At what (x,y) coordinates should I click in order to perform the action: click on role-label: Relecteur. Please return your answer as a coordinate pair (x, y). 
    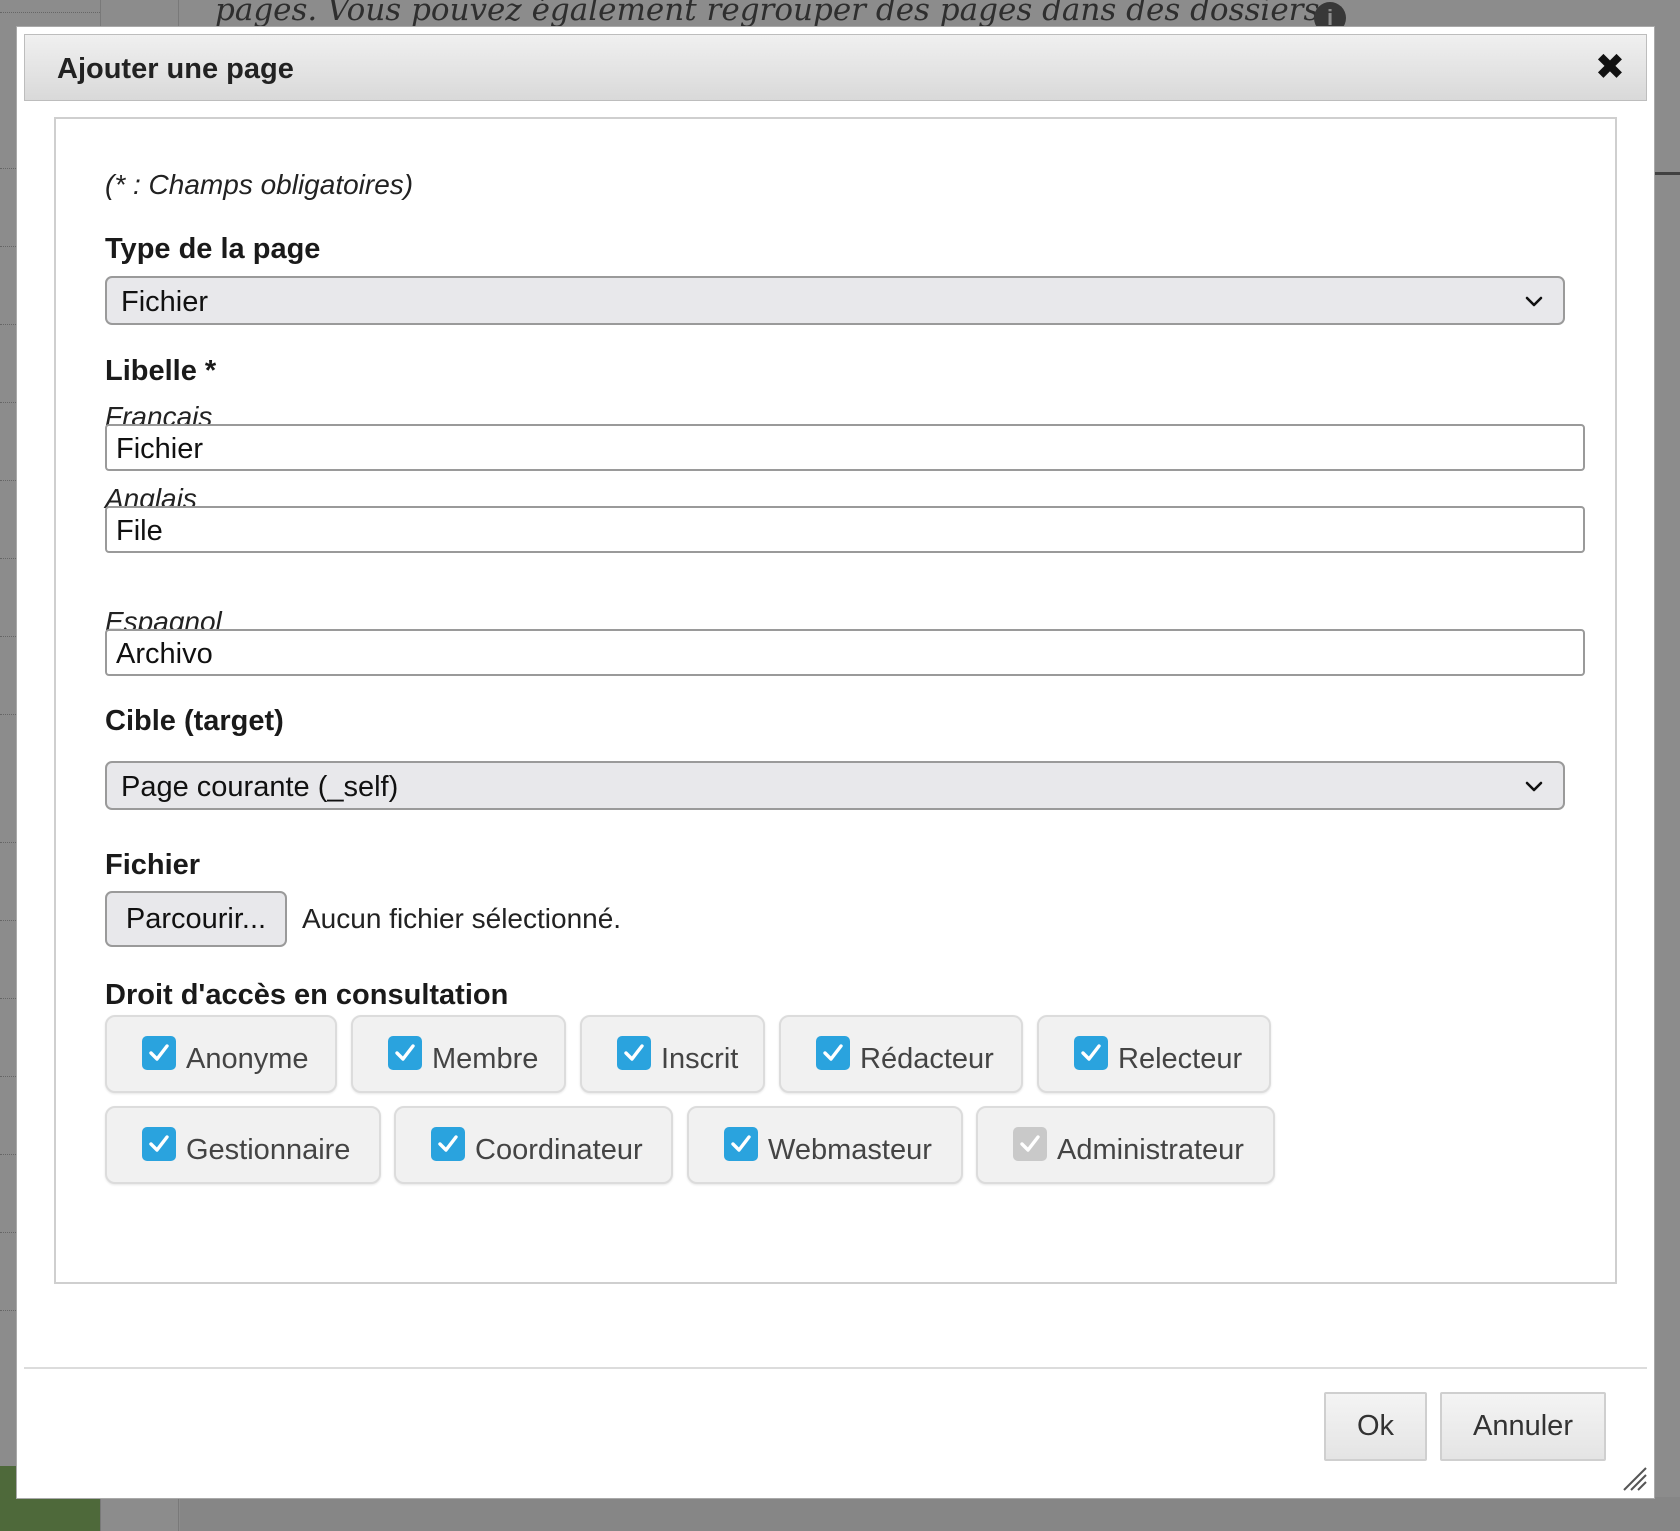
    Looking at the image, I should click on (1180, 1059).